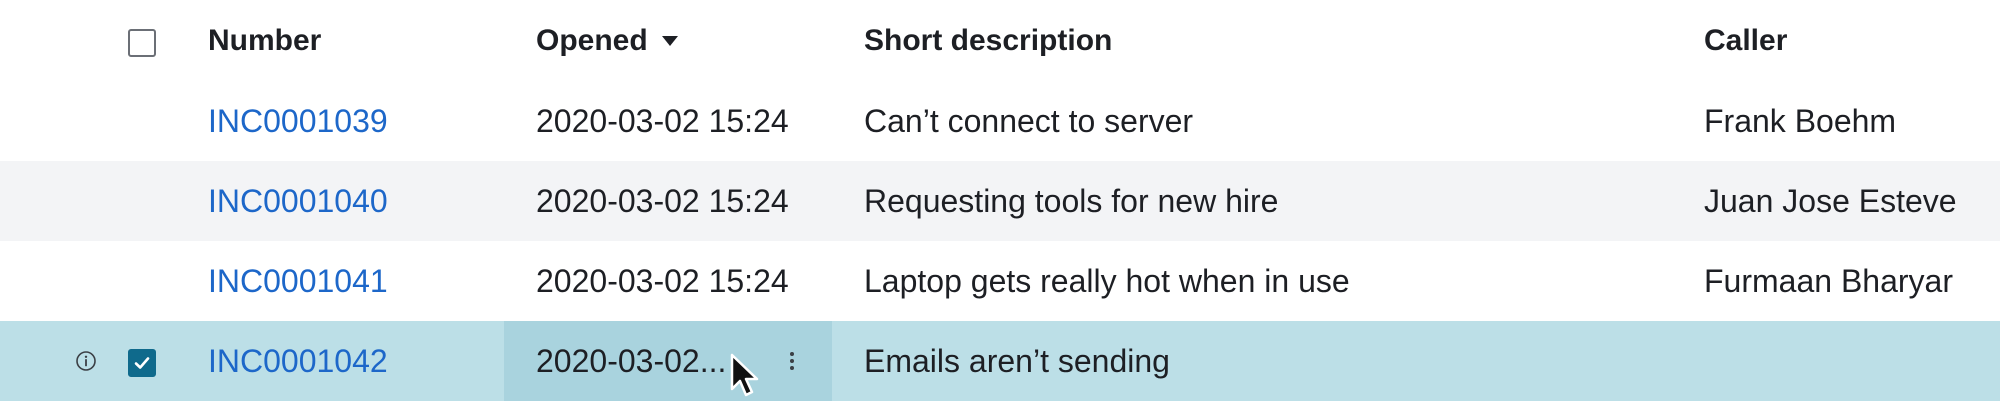  What do you see at coordinates (1028, 121) in the screenshot?
I see `short-description-cell: Can’t connect to server` at bounding box center [1028, 121].